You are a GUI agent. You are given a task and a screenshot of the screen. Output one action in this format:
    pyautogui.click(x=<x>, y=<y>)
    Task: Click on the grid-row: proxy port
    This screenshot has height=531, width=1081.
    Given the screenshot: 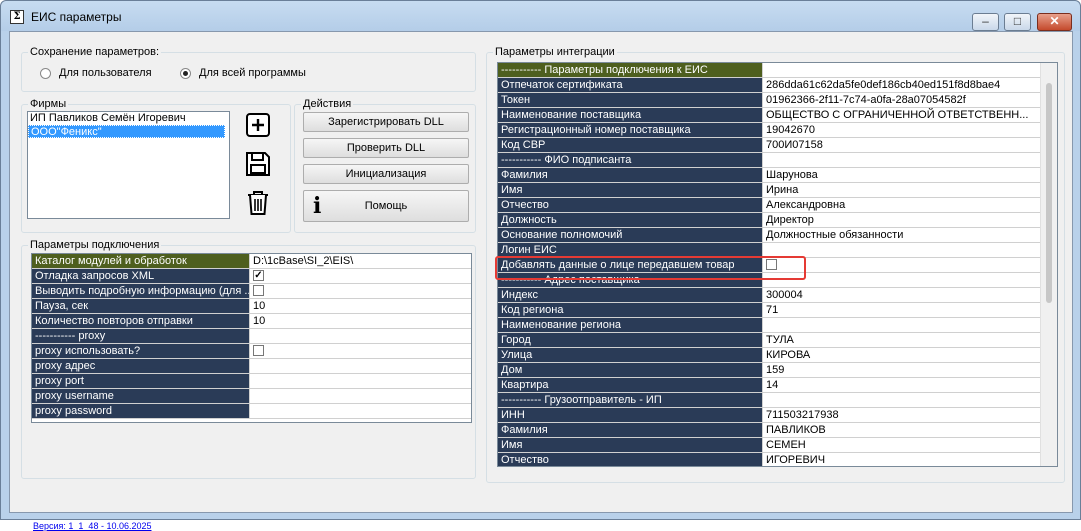 What is the action you would take?
    pyautogui.click(x=251, y=381)
    